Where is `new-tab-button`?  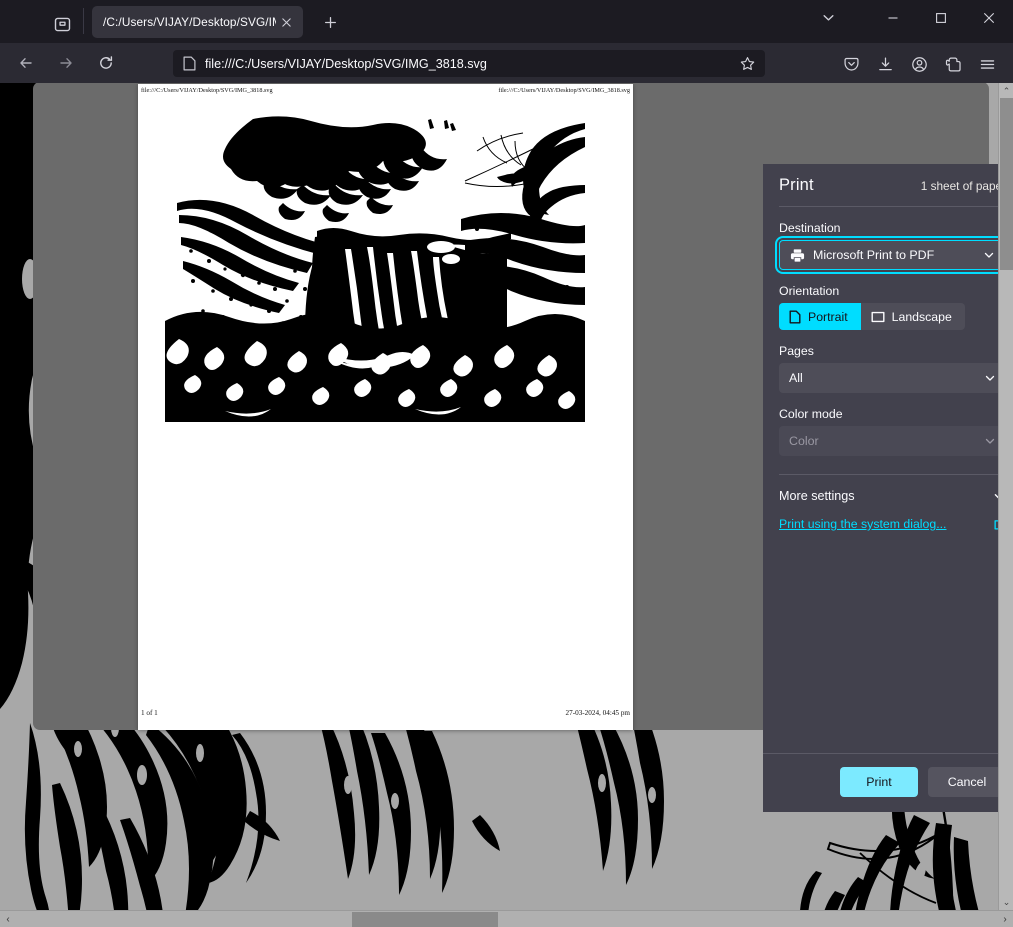
new-tab-button is located at coordinates (330, 22).